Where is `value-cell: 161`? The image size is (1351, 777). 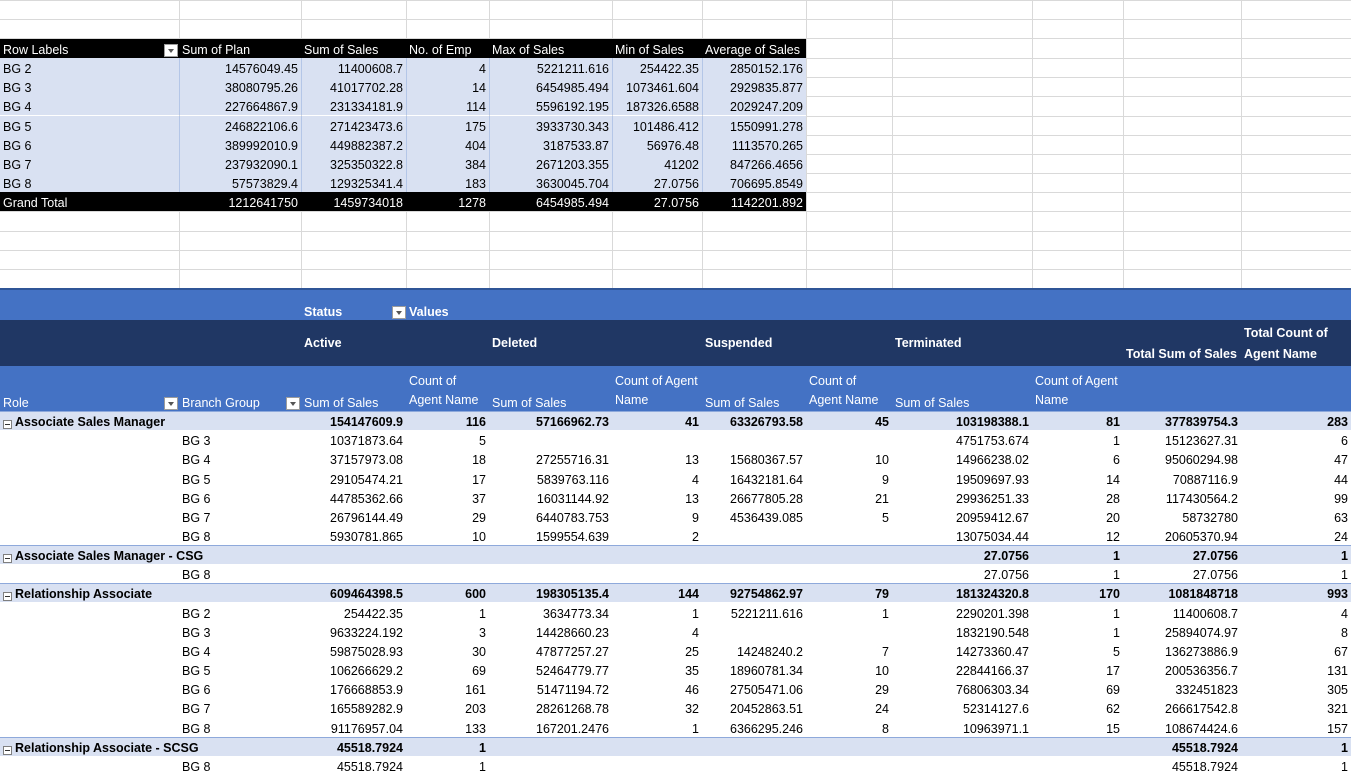
value-cell: 161 is located at coordinates (475, 690).